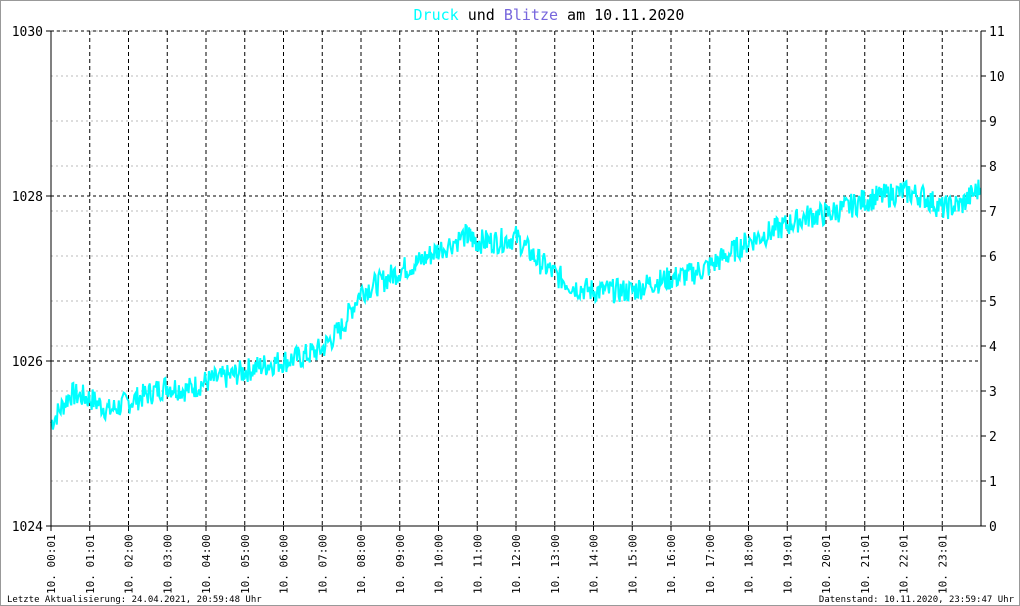  I want to click on x-tick-label: 10. 14:00, so click(594, 564).